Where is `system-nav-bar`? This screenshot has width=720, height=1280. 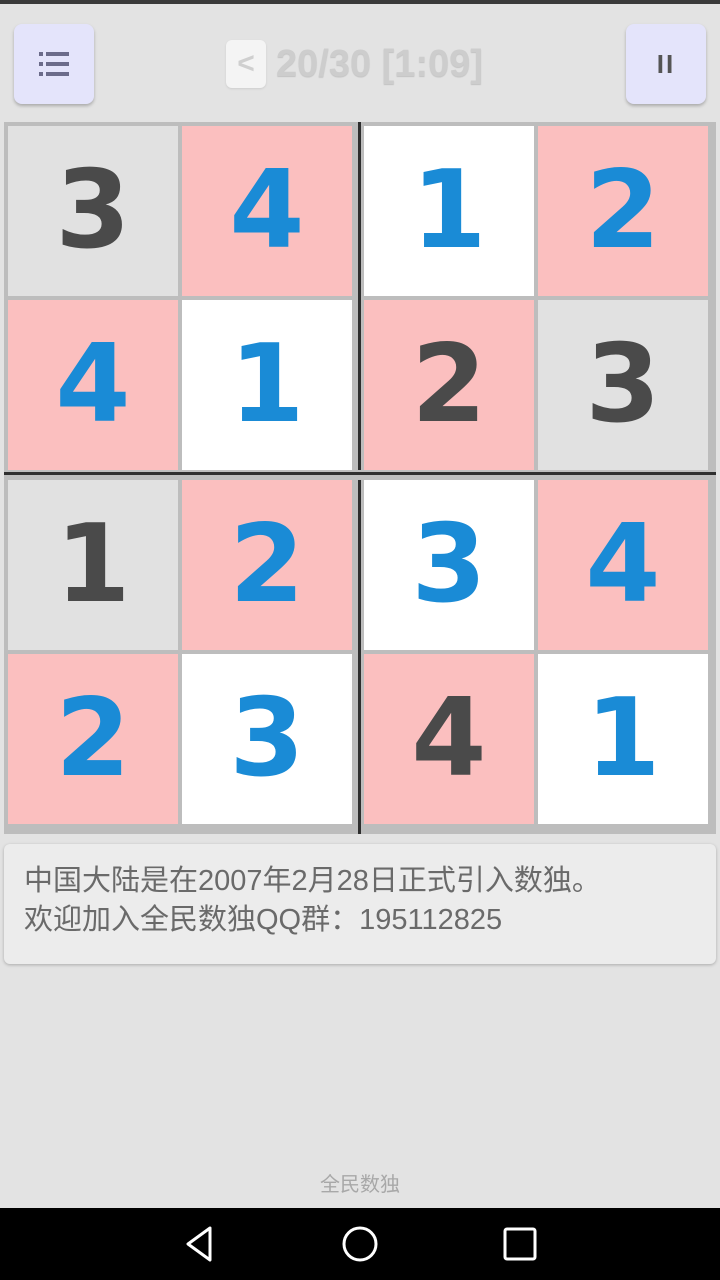
system-nav-bar is located at coordinates (360, 1244).